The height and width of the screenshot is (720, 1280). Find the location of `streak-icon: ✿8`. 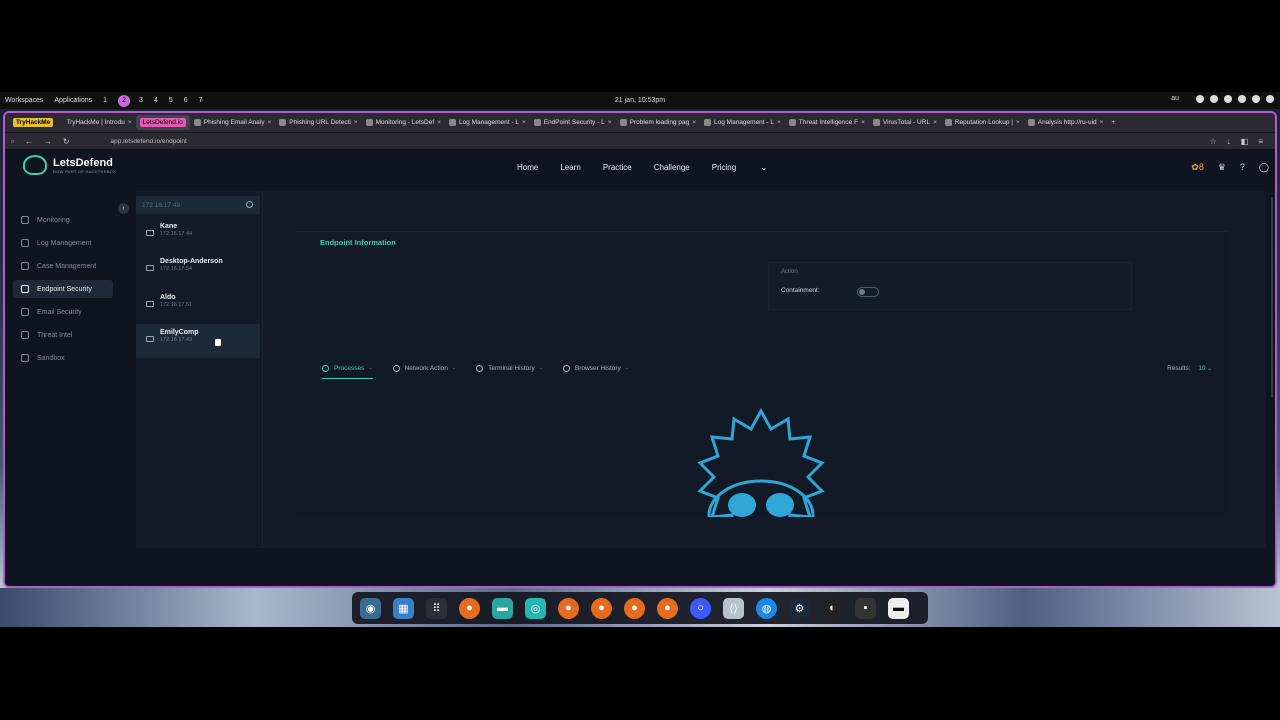

streak-icon: ✿8 is located at coordinates (1197, 167).